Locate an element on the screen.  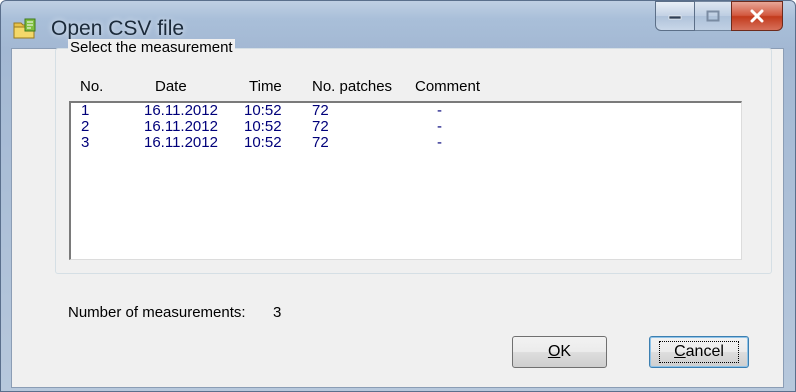
close-button is located at coordinates (757, 16).